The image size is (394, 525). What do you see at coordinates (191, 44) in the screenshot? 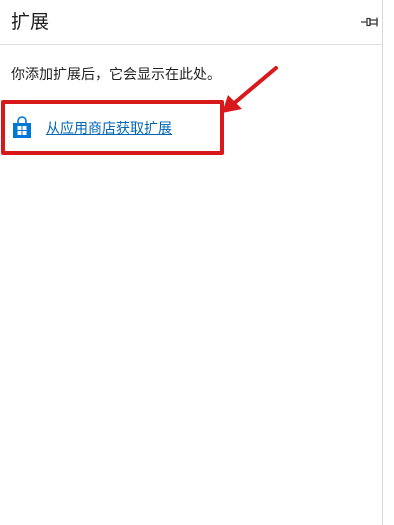
I see `header-divider` at bounding box center [191, 44].